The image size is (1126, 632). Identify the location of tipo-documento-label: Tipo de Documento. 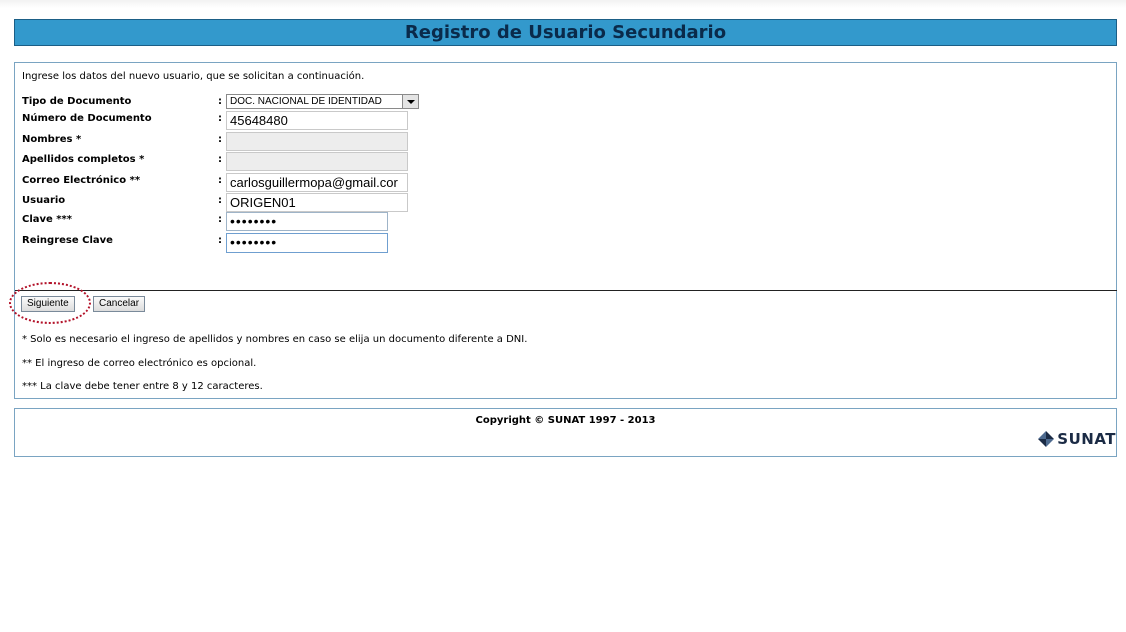
(77, 101).